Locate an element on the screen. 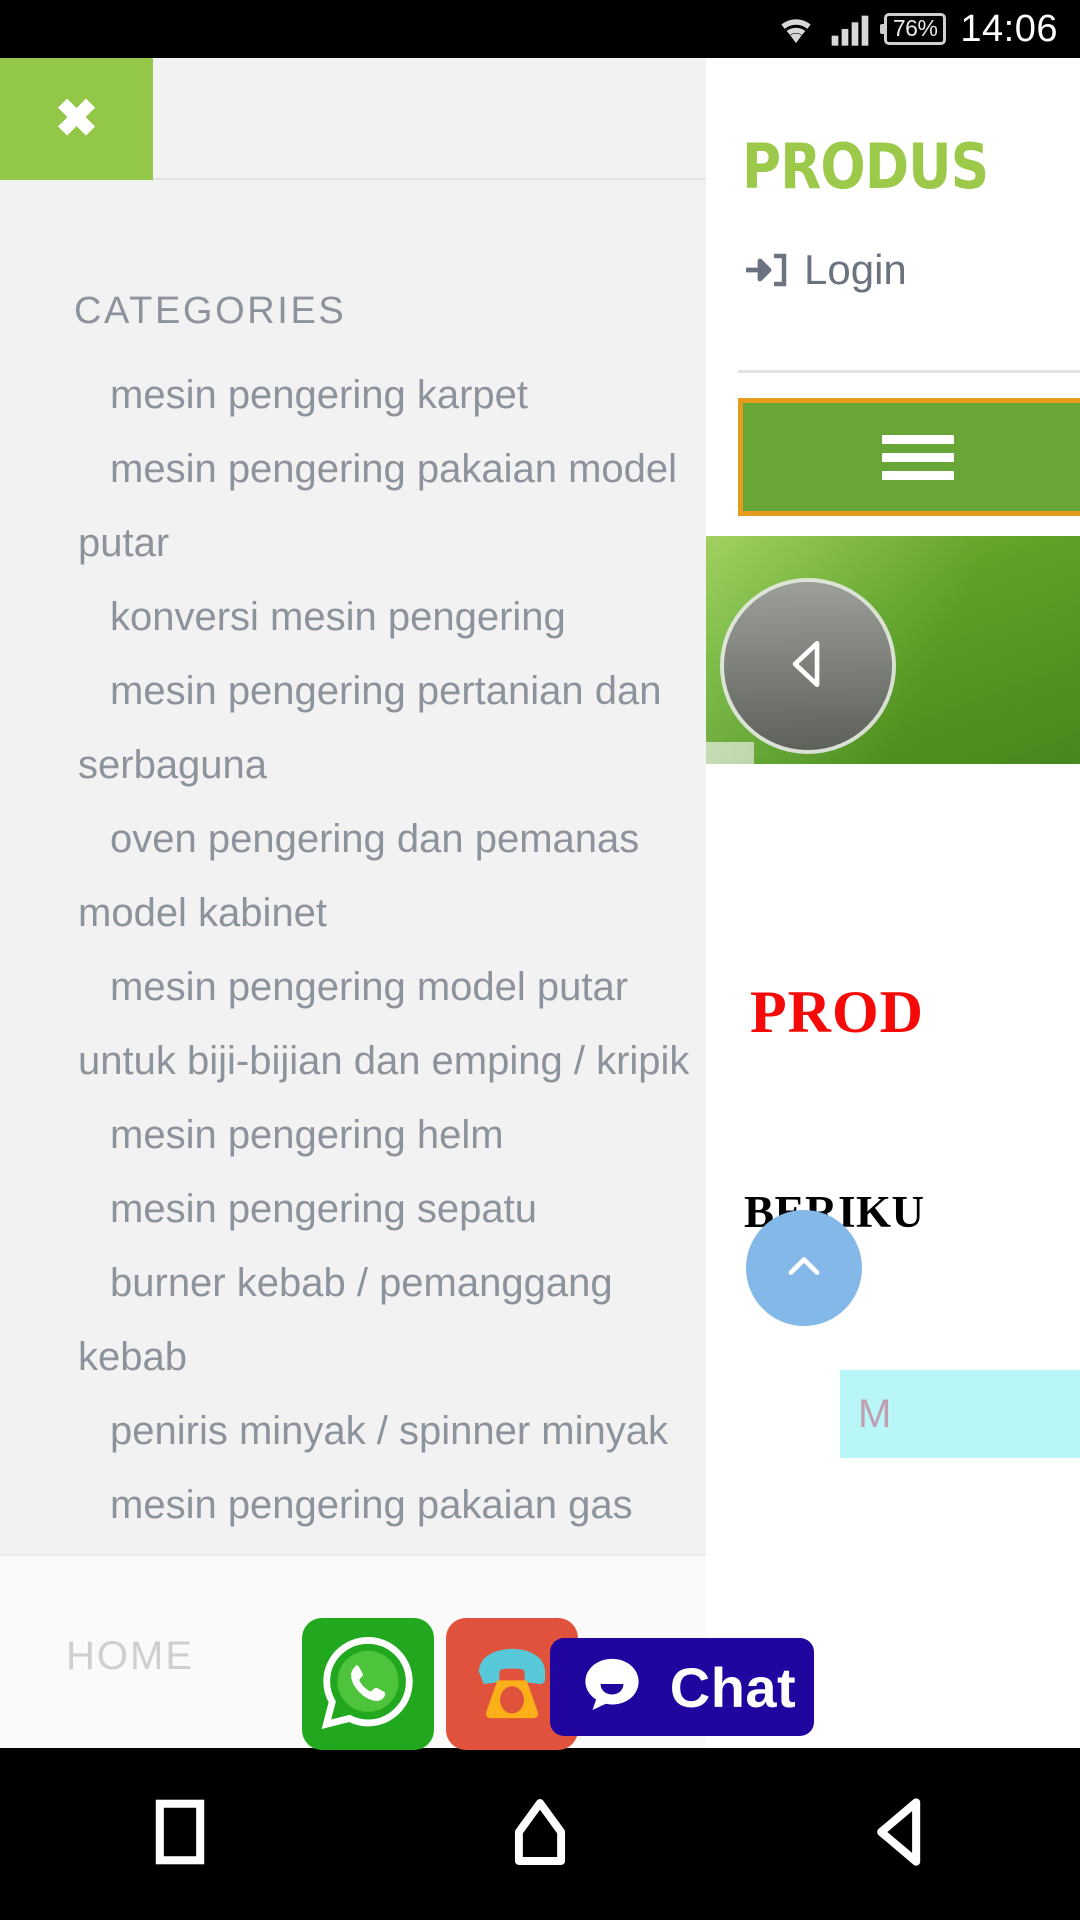 This screenshot has width=1080, height=1920. list-item: mesin pengering pertanian dan serbaguna is located at coordinates (353, 728).